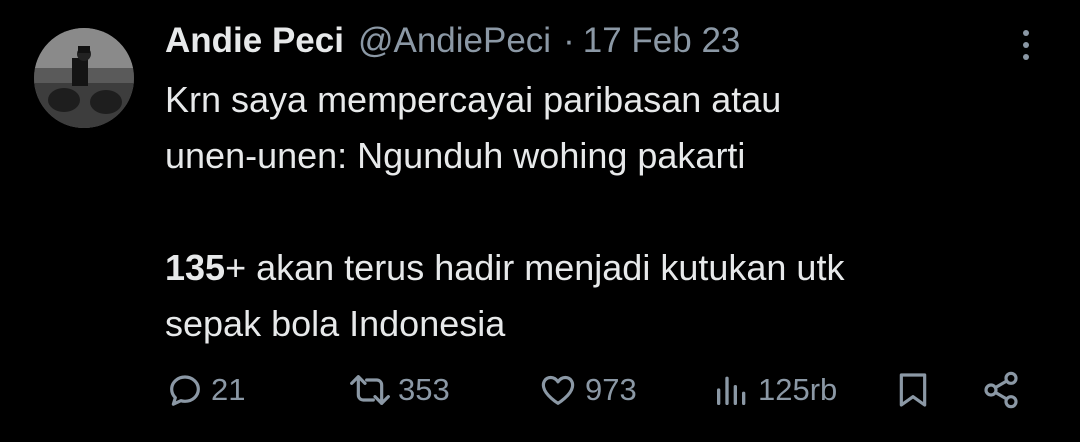 The image size is (1080, 442). What do you see at coordinates (455, 155) in the screenshot?
I see `tweet-text-line: unen-unen: Ngunduh wohing pakarti` at bounding box center [455, 155].